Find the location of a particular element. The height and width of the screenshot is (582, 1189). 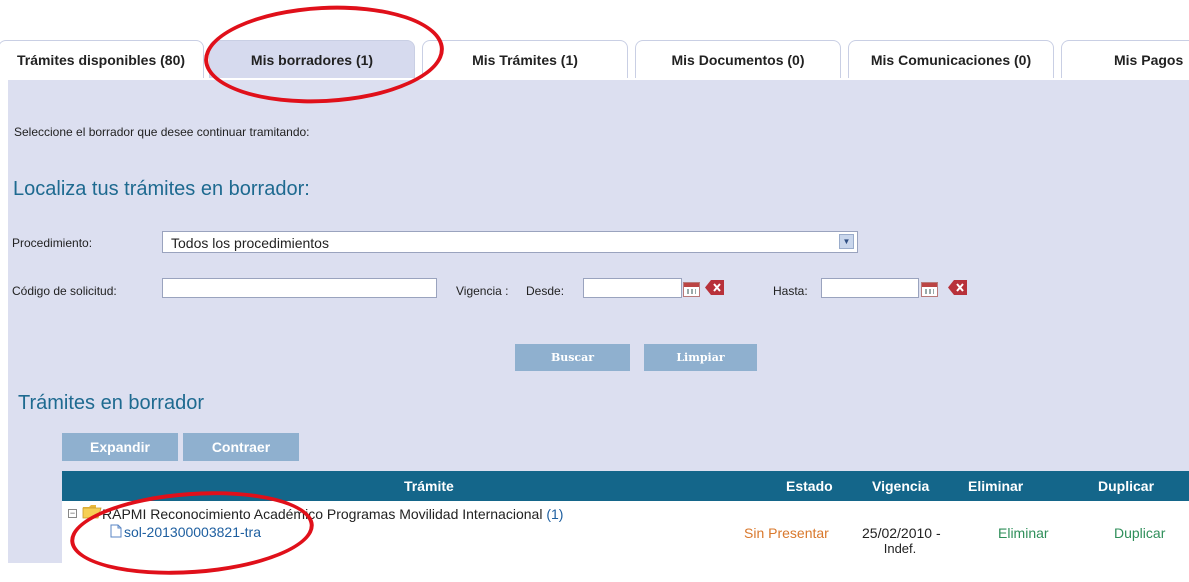

column-header-eliminar: Eliminar is located at coordinates (996, 486).